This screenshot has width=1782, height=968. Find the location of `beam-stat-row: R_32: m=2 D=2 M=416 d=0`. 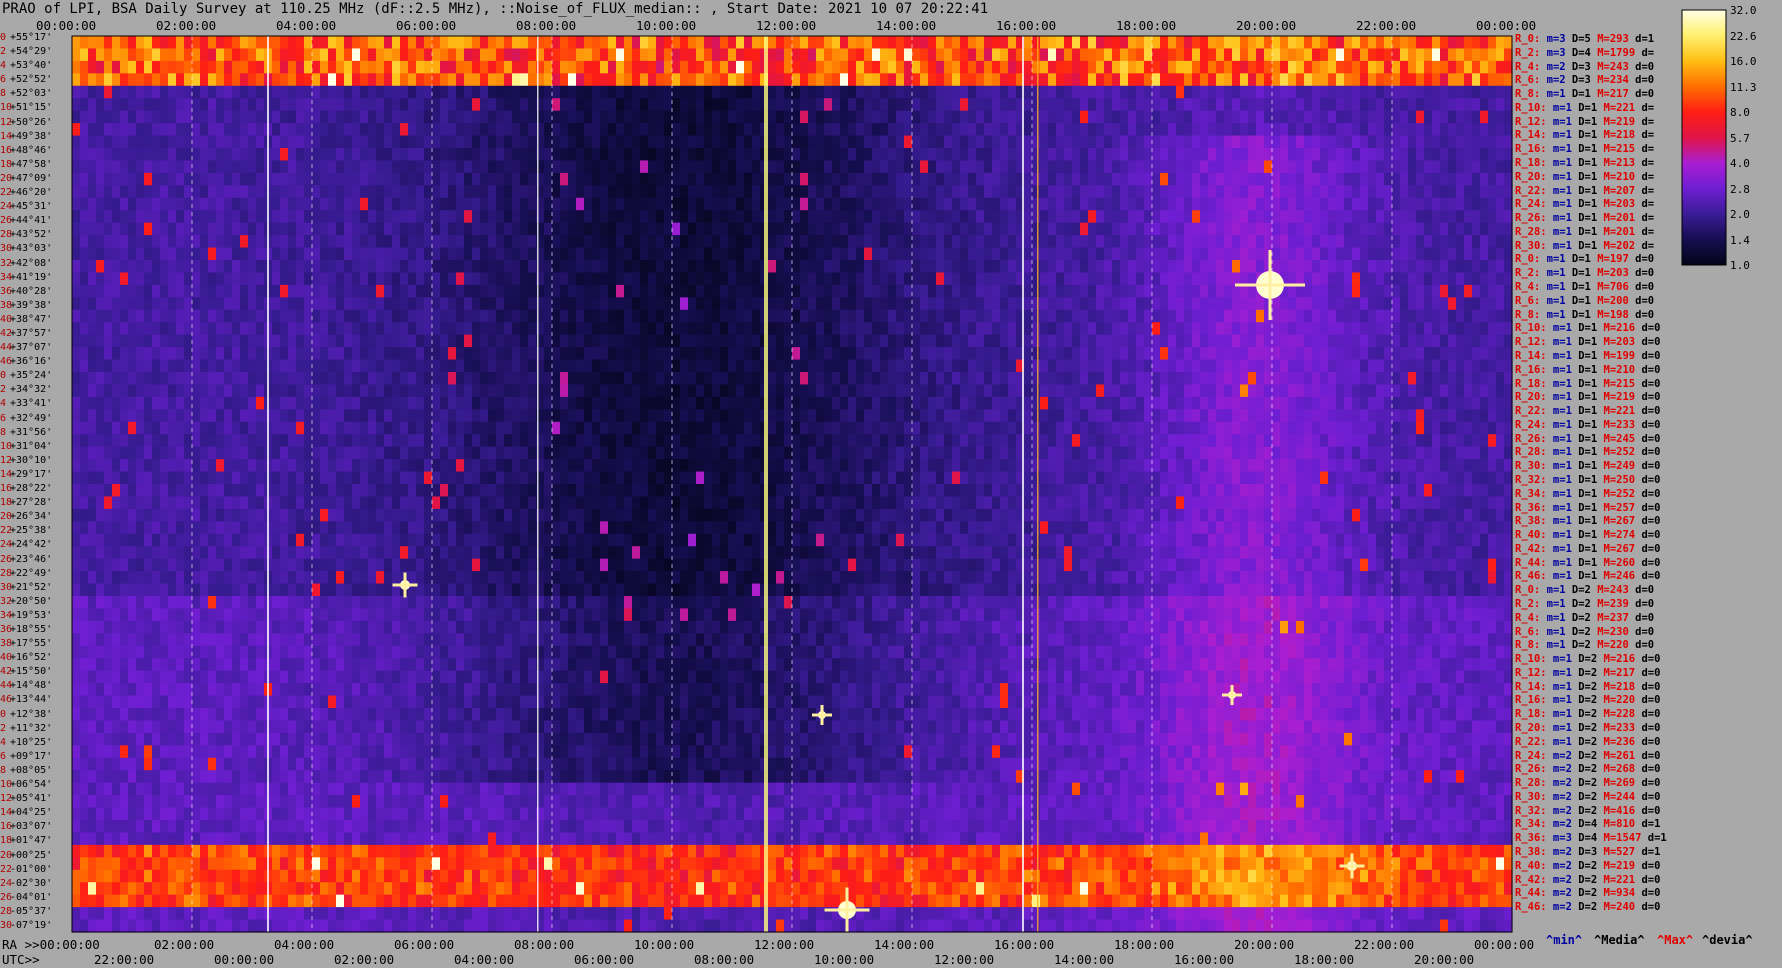

beam-stat-row: R_32: m=2 D=2 M=416 d=0 is located at coordinates (1588, 810).